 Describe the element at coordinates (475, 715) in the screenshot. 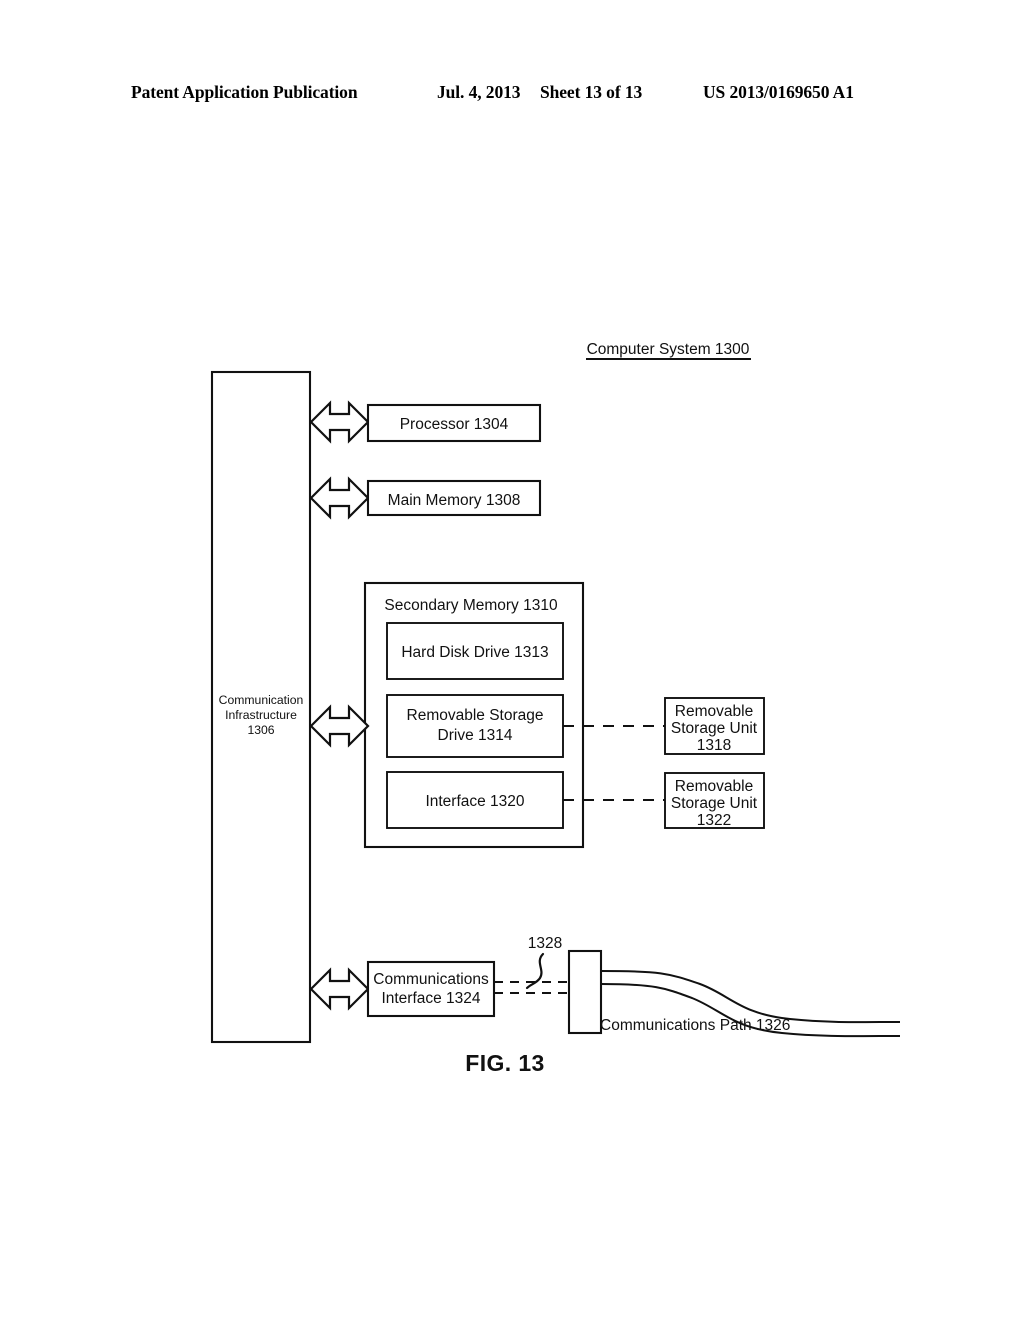

I see `removable-storage-drive-label-line1: Removable Storage` at that location.